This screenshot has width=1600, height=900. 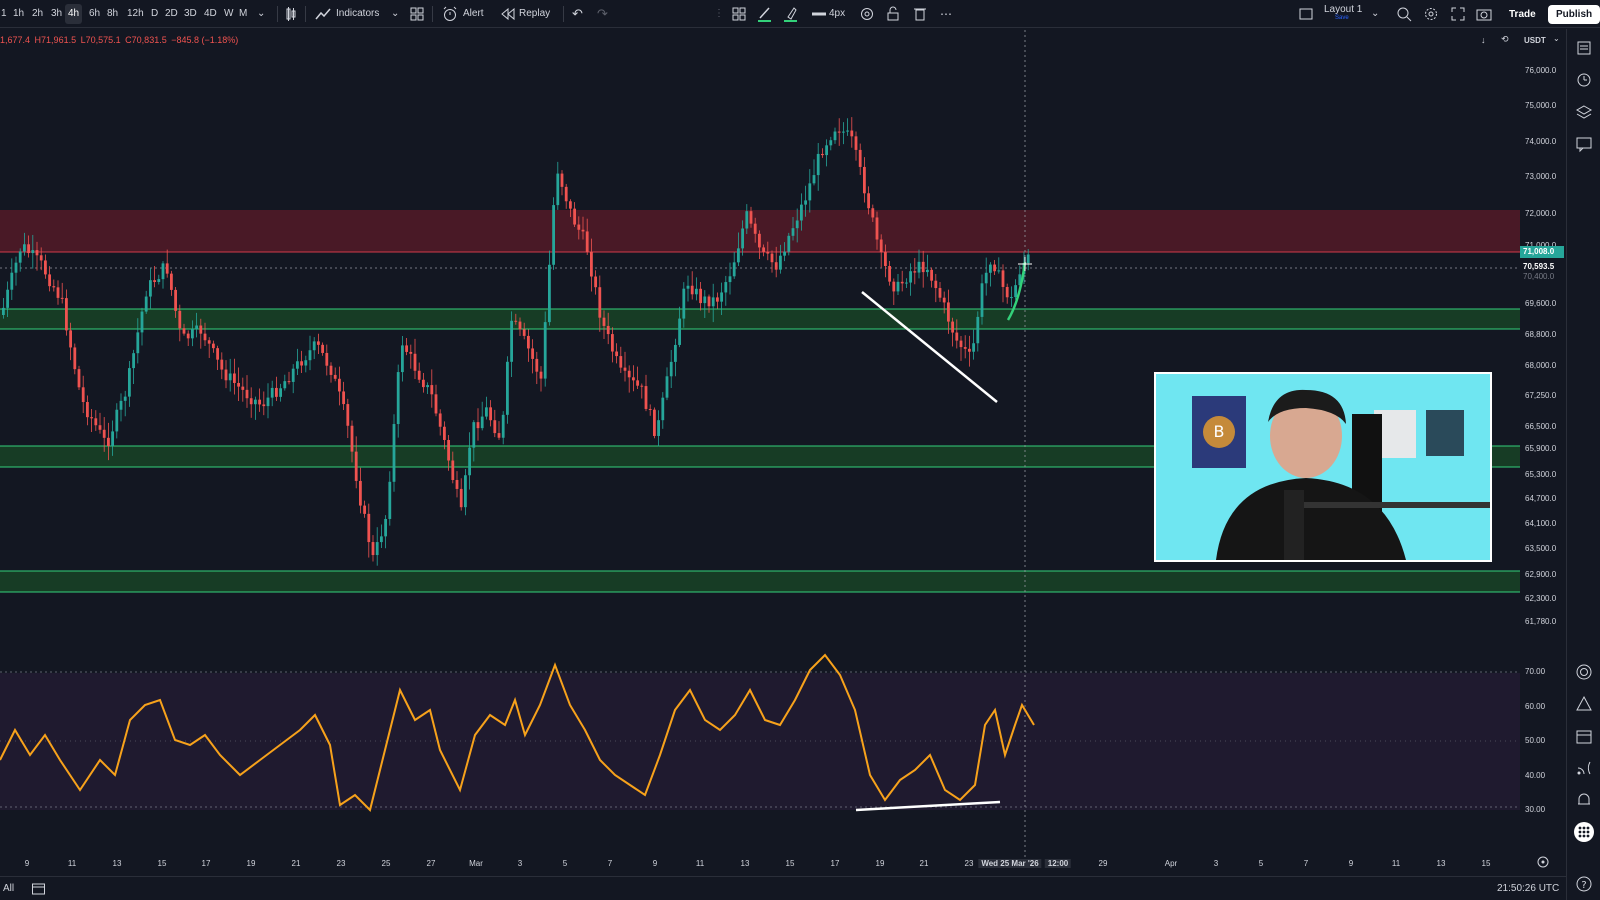 I want to click on timeframe-8h: 8h, so click(x=112, y=14).